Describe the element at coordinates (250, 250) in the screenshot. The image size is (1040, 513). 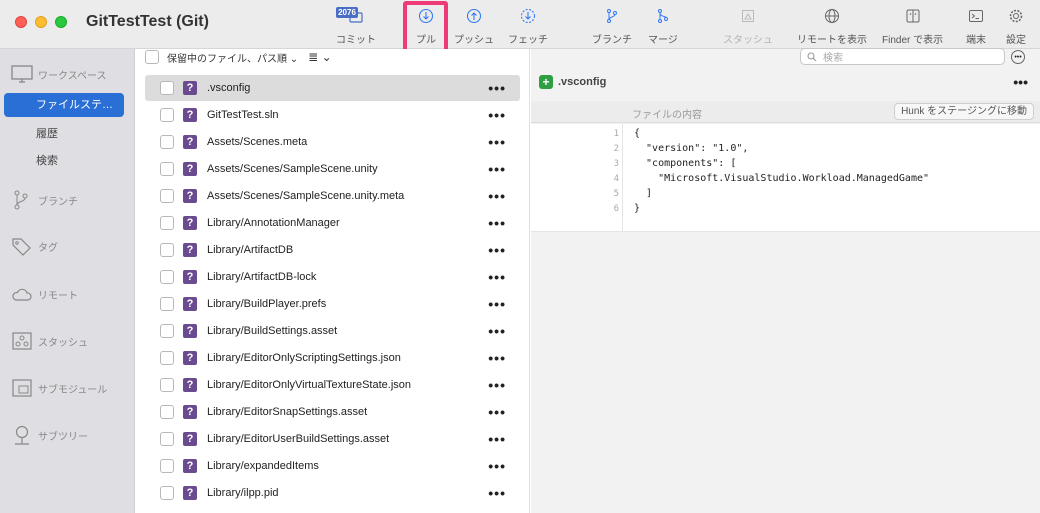
I see `file-name: Library/ArtifactDB` at that location.